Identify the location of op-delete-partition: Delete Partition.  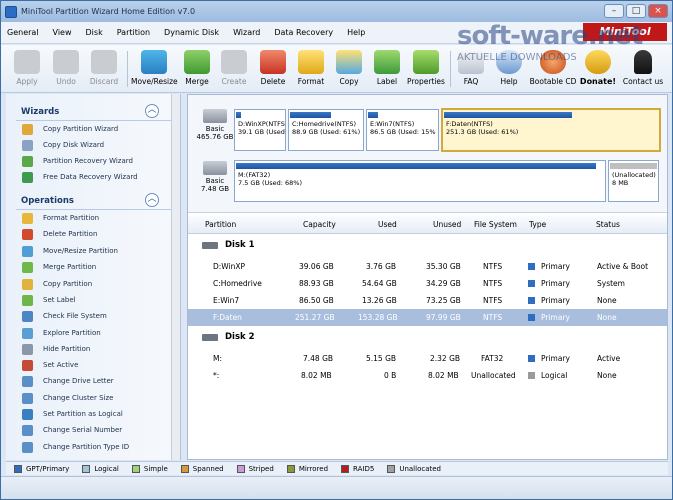
(59, 234).